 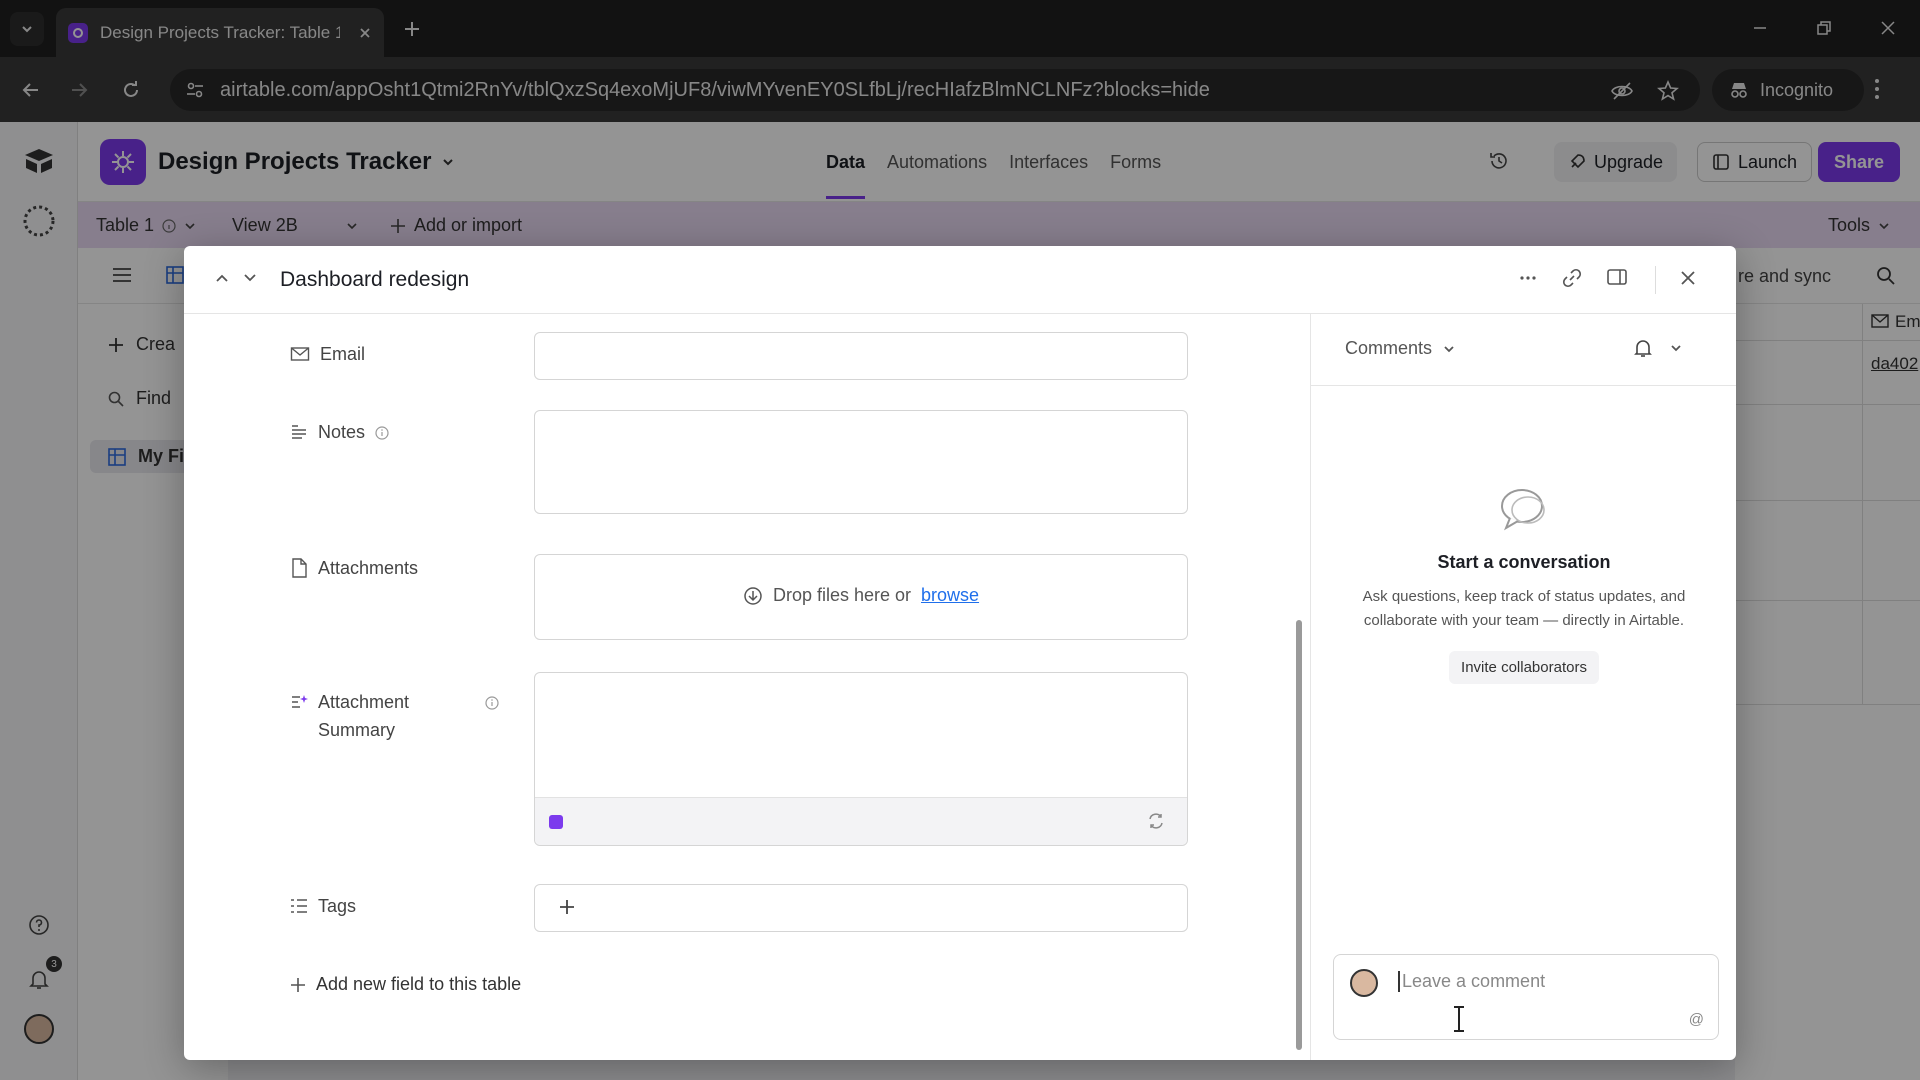 I want to click on record-header: Dashboard redesign, so click(x=960, y=280).